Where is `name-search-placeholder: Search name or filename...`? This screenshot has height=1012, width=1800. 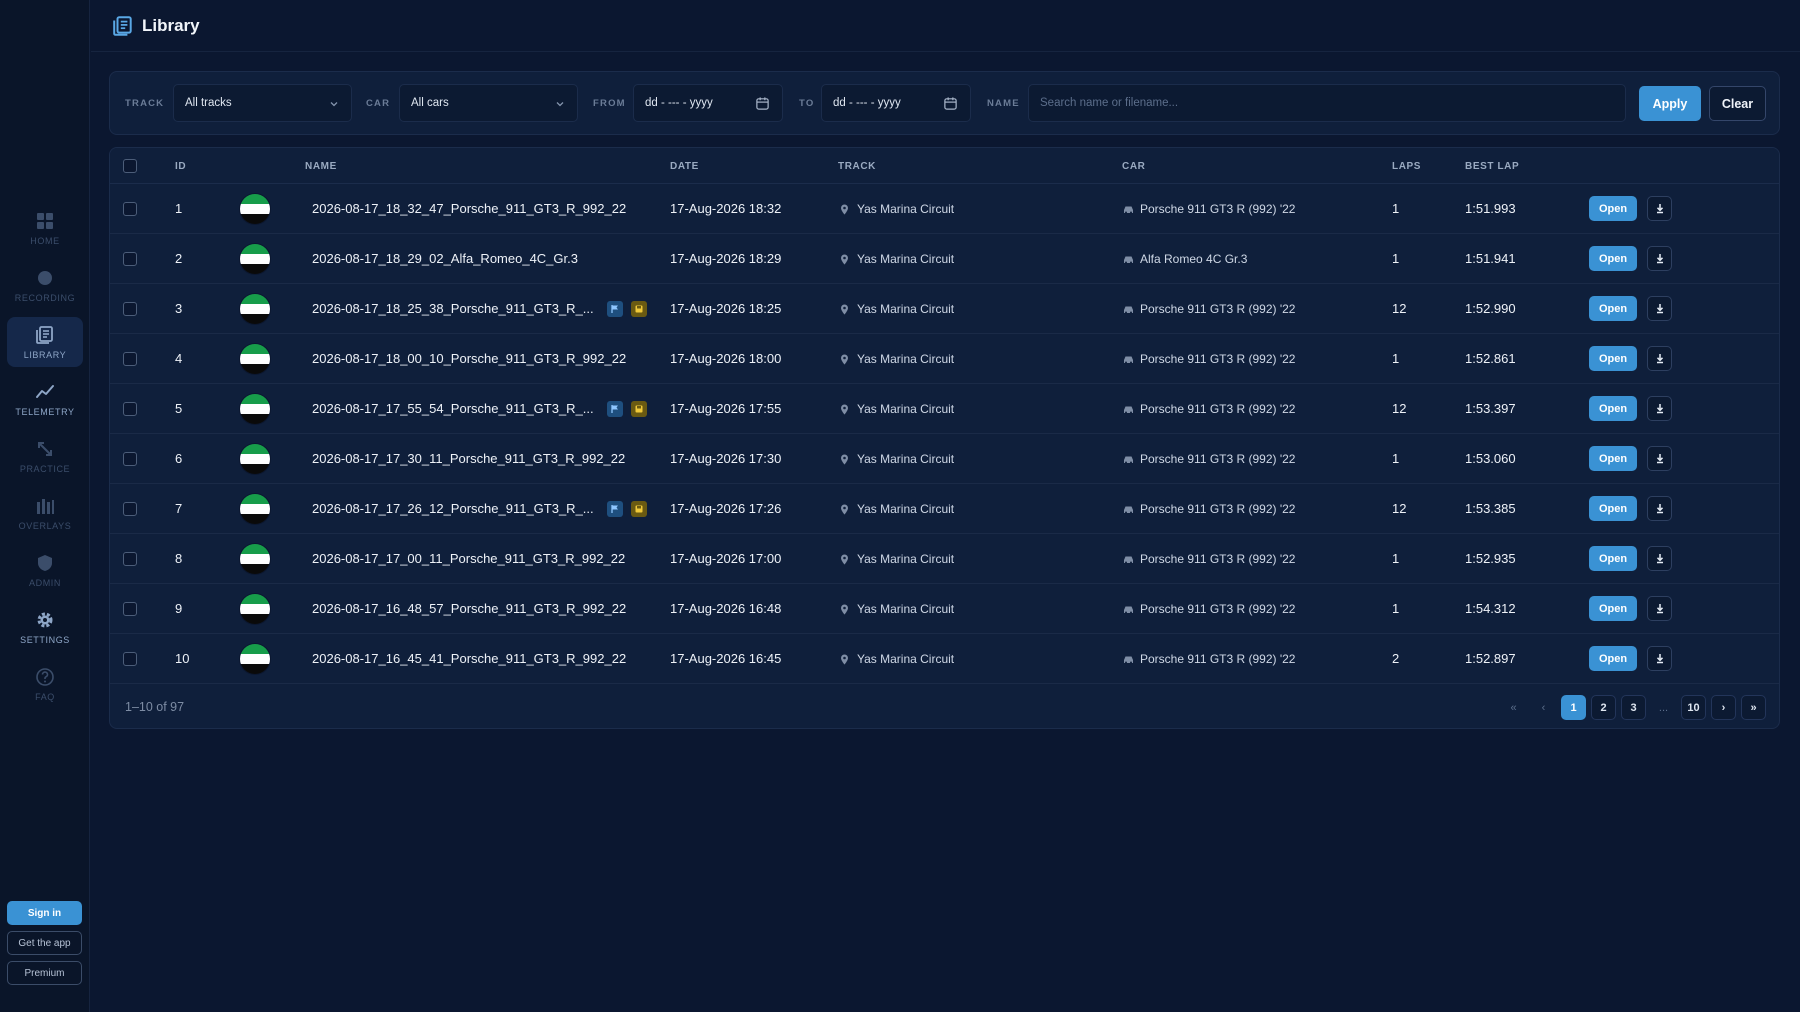
name-search-placeholder: Search name or filename... is located at coordinates (1109, 103).